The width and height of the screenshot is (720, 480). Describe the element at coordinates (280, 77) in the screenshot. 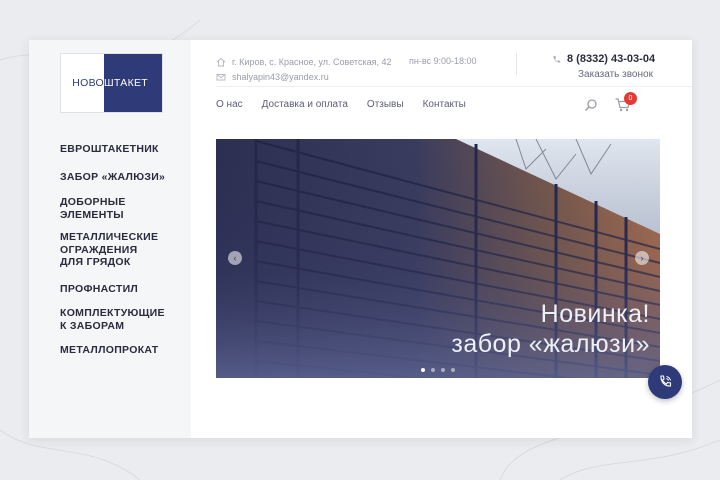

I see `email-link: shalyapin43@yandex.ru` at that location.